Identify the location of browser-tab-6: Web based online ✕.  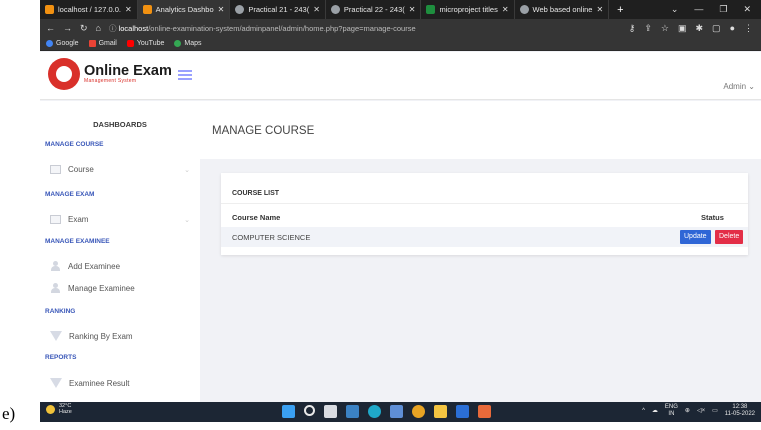
(562, 9).